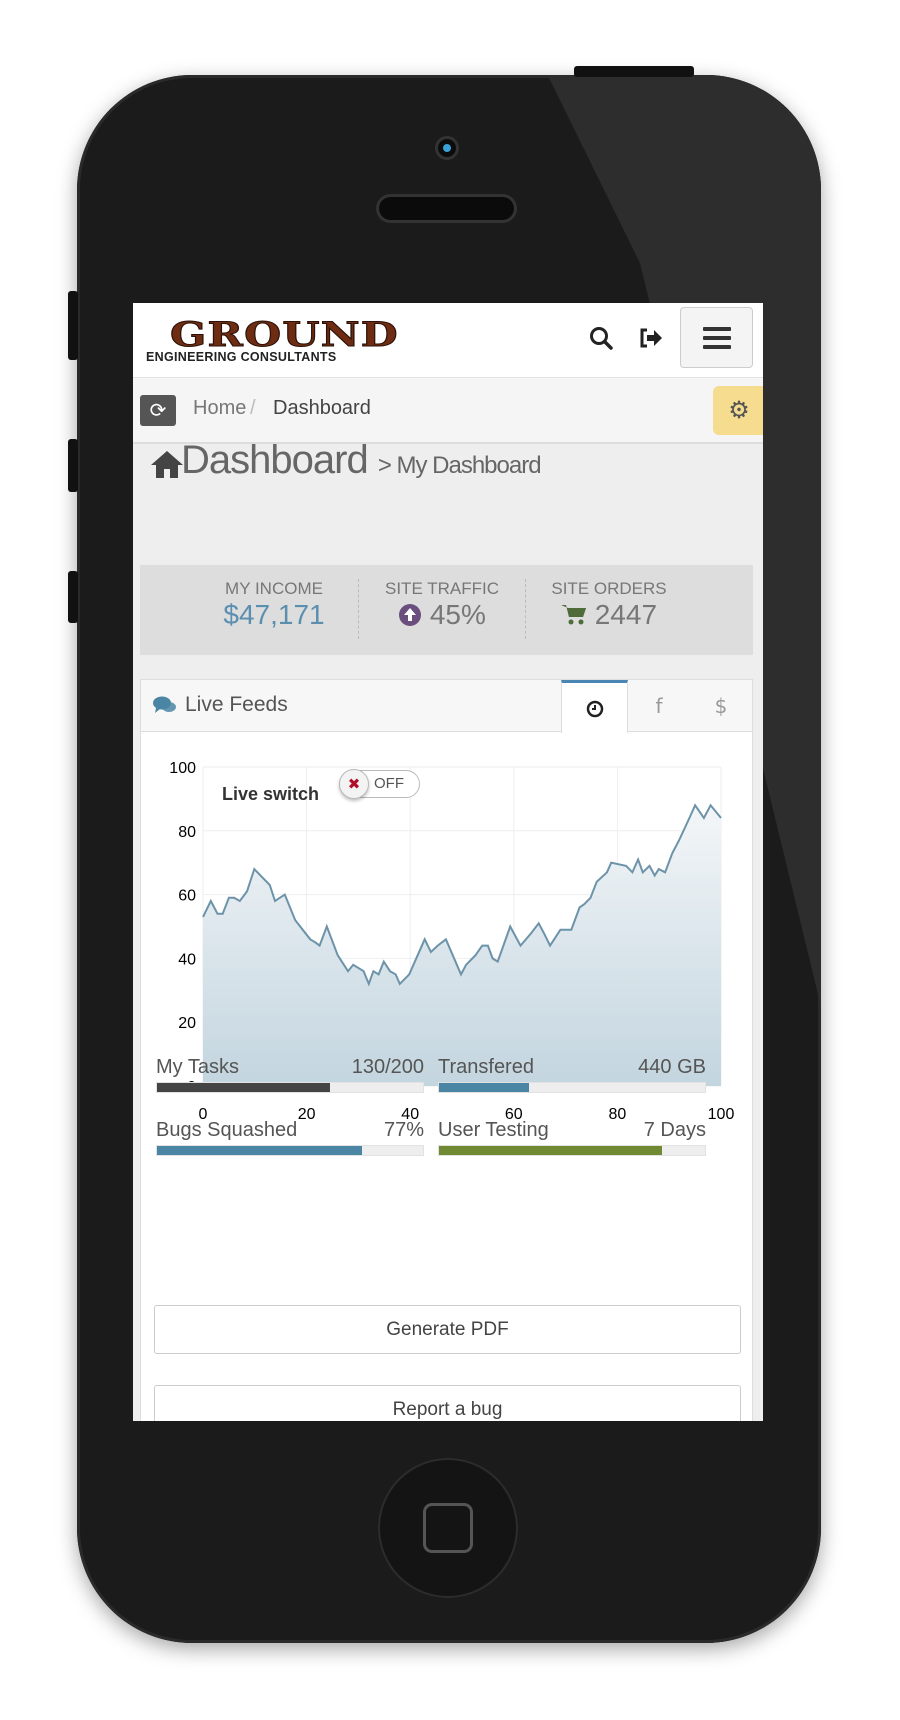 The width and height of the screenshot is (900, 1720). What do you see at coordinates (486, 1067) in the screenshot?
I see `progress-label: Transfered` at bounding box center [486, 1067].